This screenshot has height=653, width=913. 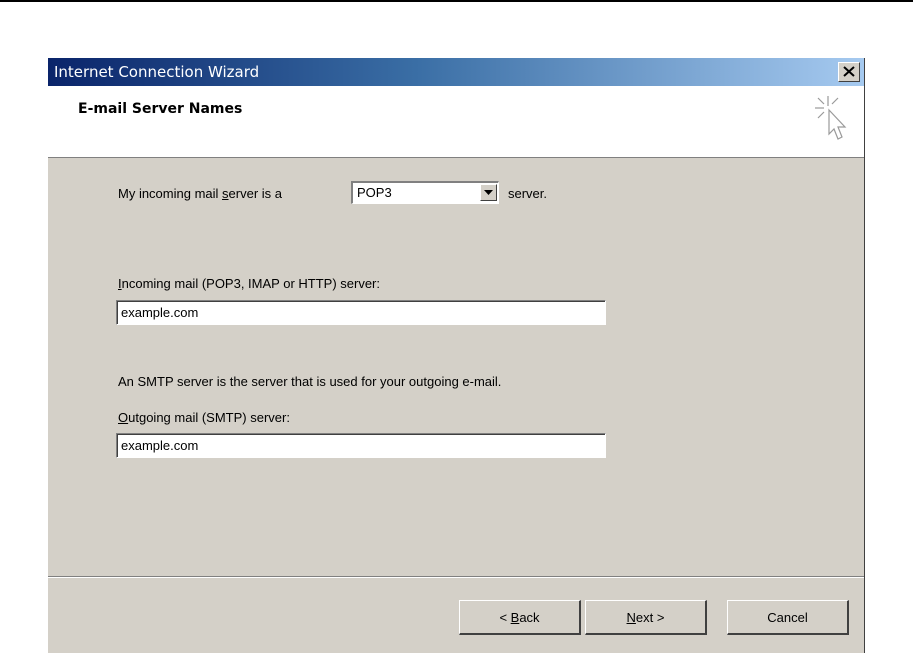 What do you see at coordinates (456, 122) in the screenshot?
I see `wizard-header: E-mail Server Names` at bounding box center [456, 122].